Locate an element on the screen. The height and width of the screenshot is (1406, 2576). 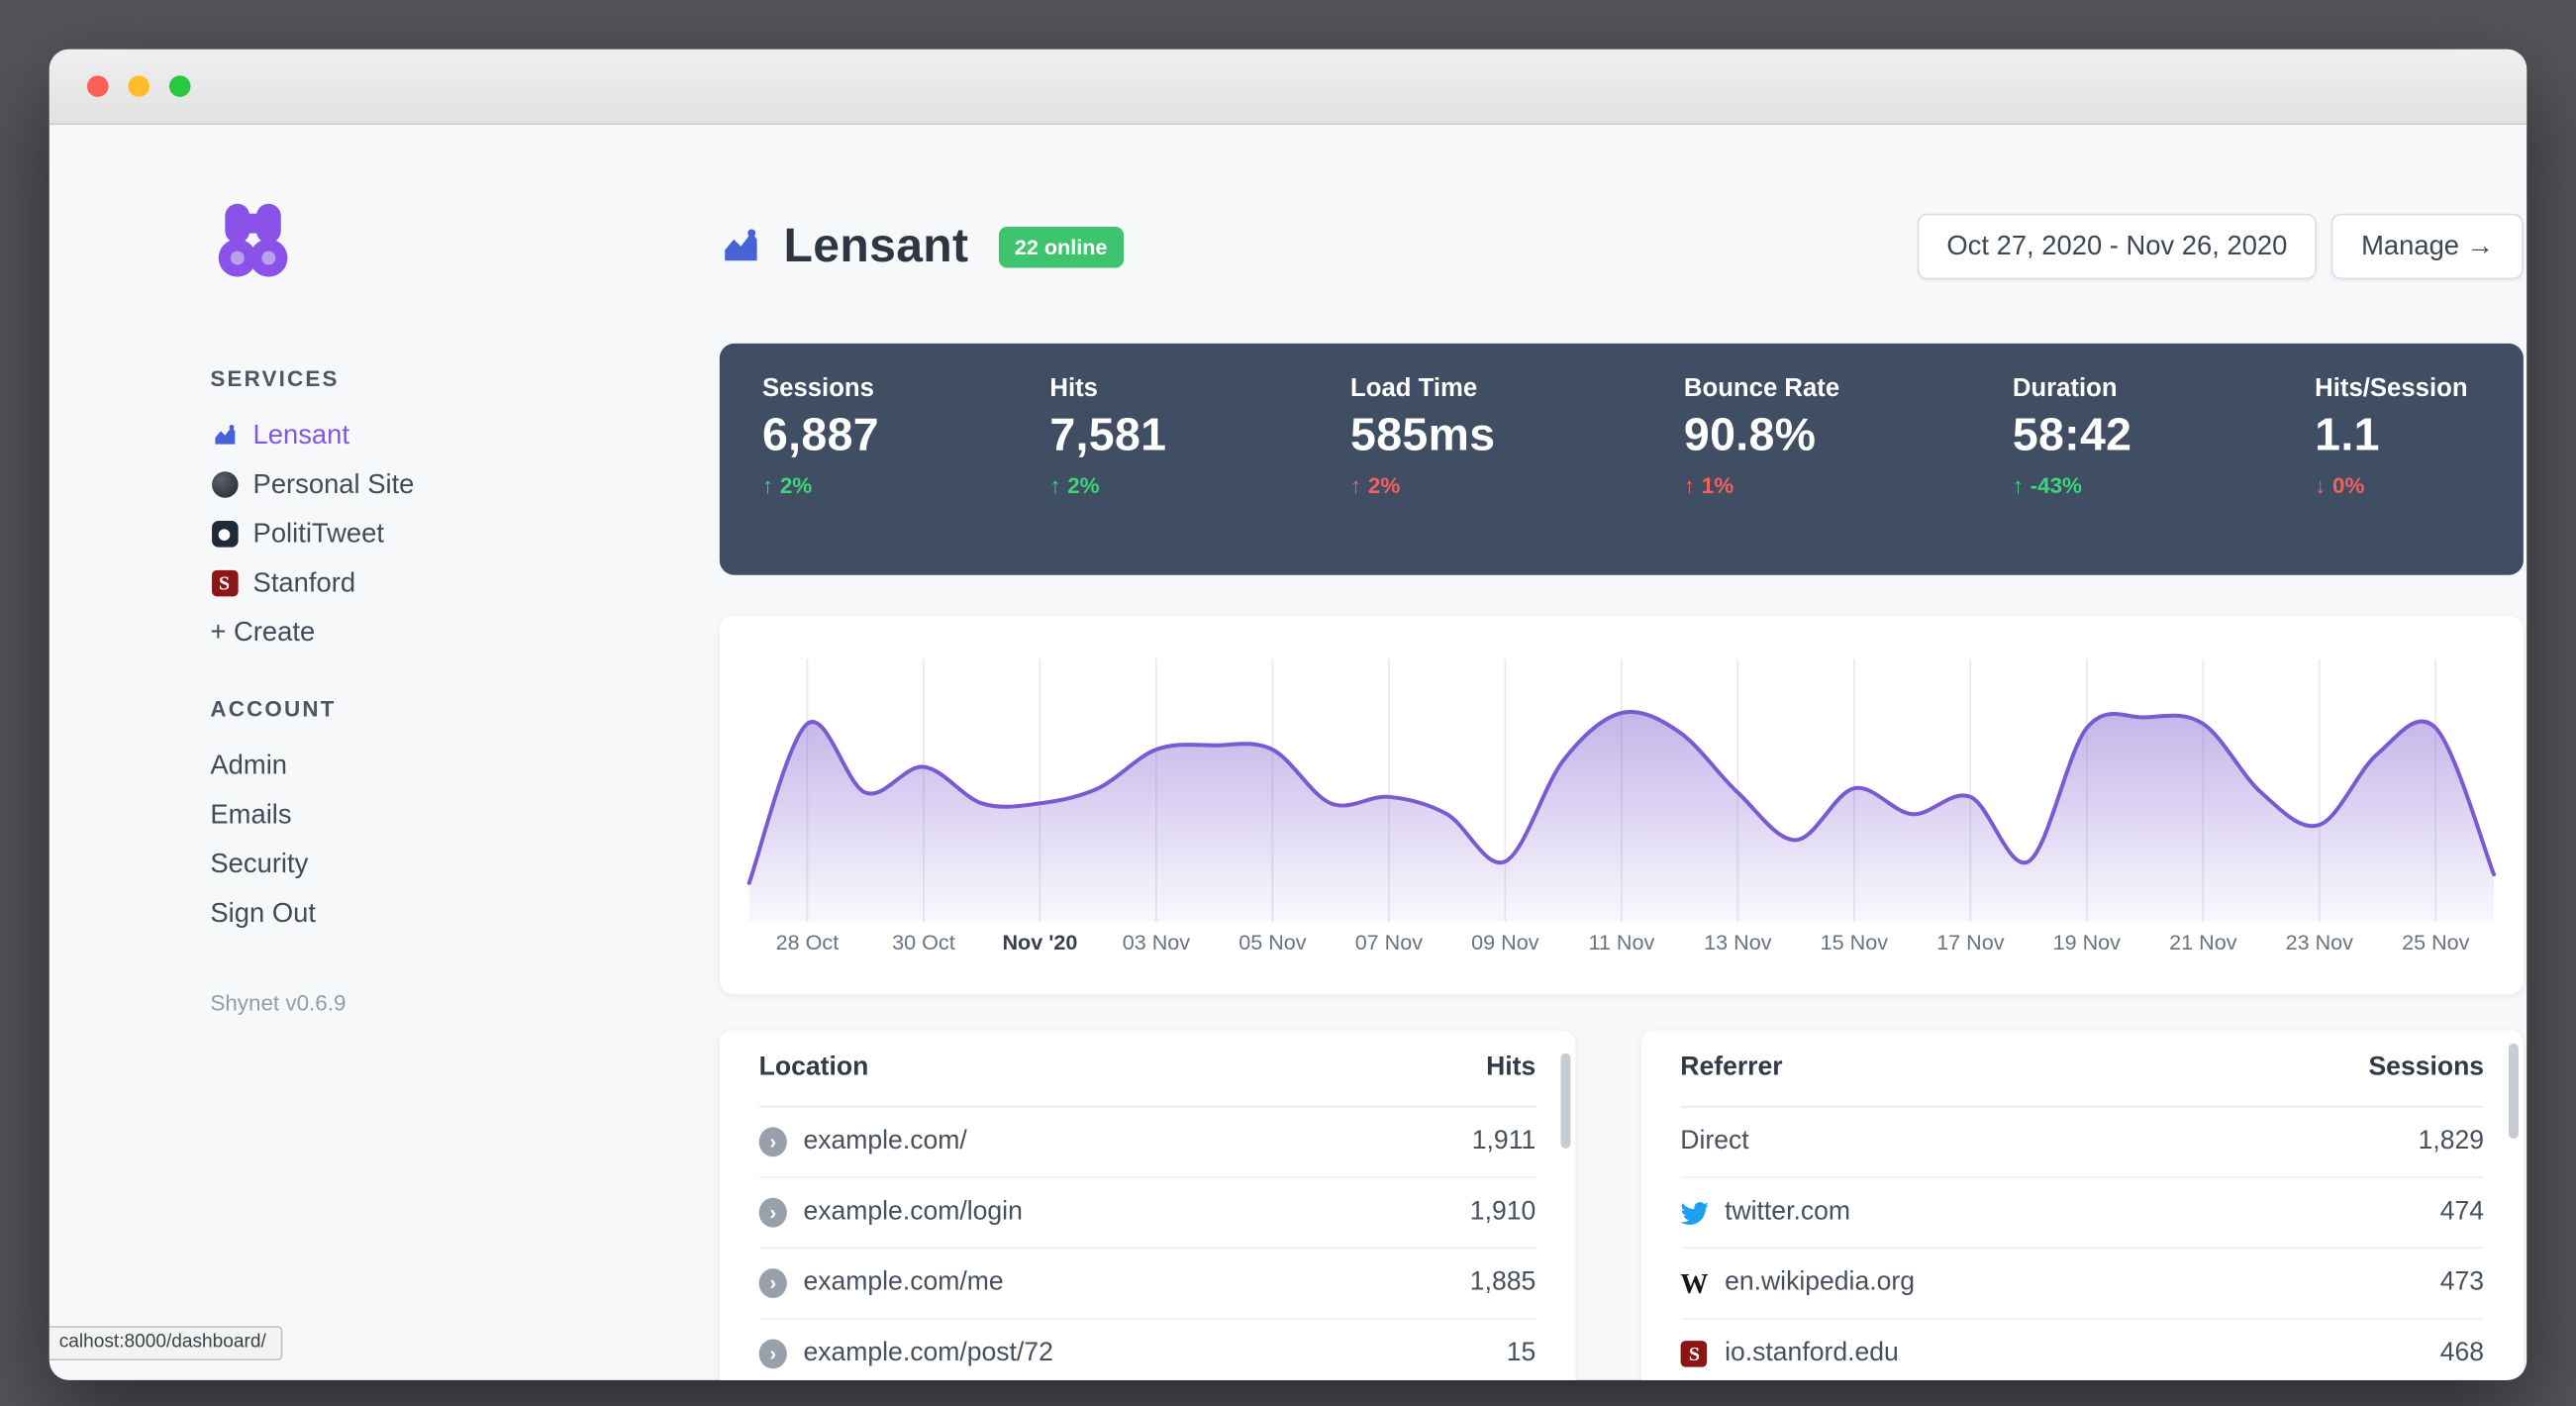
trend-arrow-icon: ↓ is located at coordinates (2321, 485).